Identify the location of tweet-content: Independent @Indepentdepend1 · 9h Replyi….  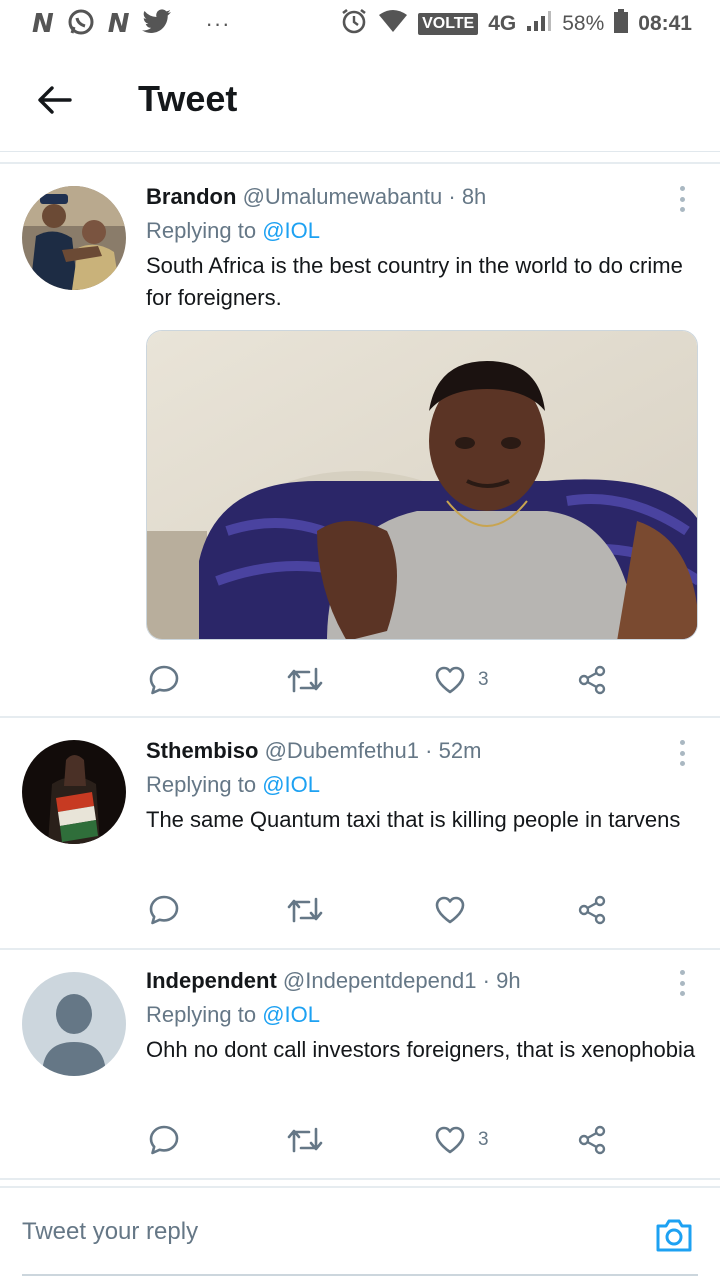
(422, 1016).